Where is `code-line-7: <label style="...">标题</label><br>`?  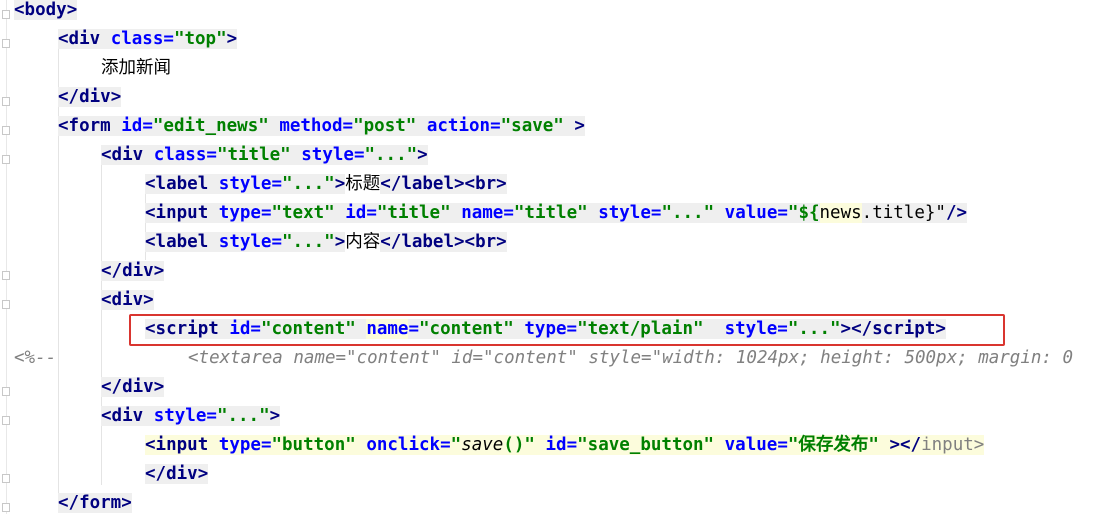
code-line-7: <label style="...">标题</label><br> is located at coordinates (326, 184).